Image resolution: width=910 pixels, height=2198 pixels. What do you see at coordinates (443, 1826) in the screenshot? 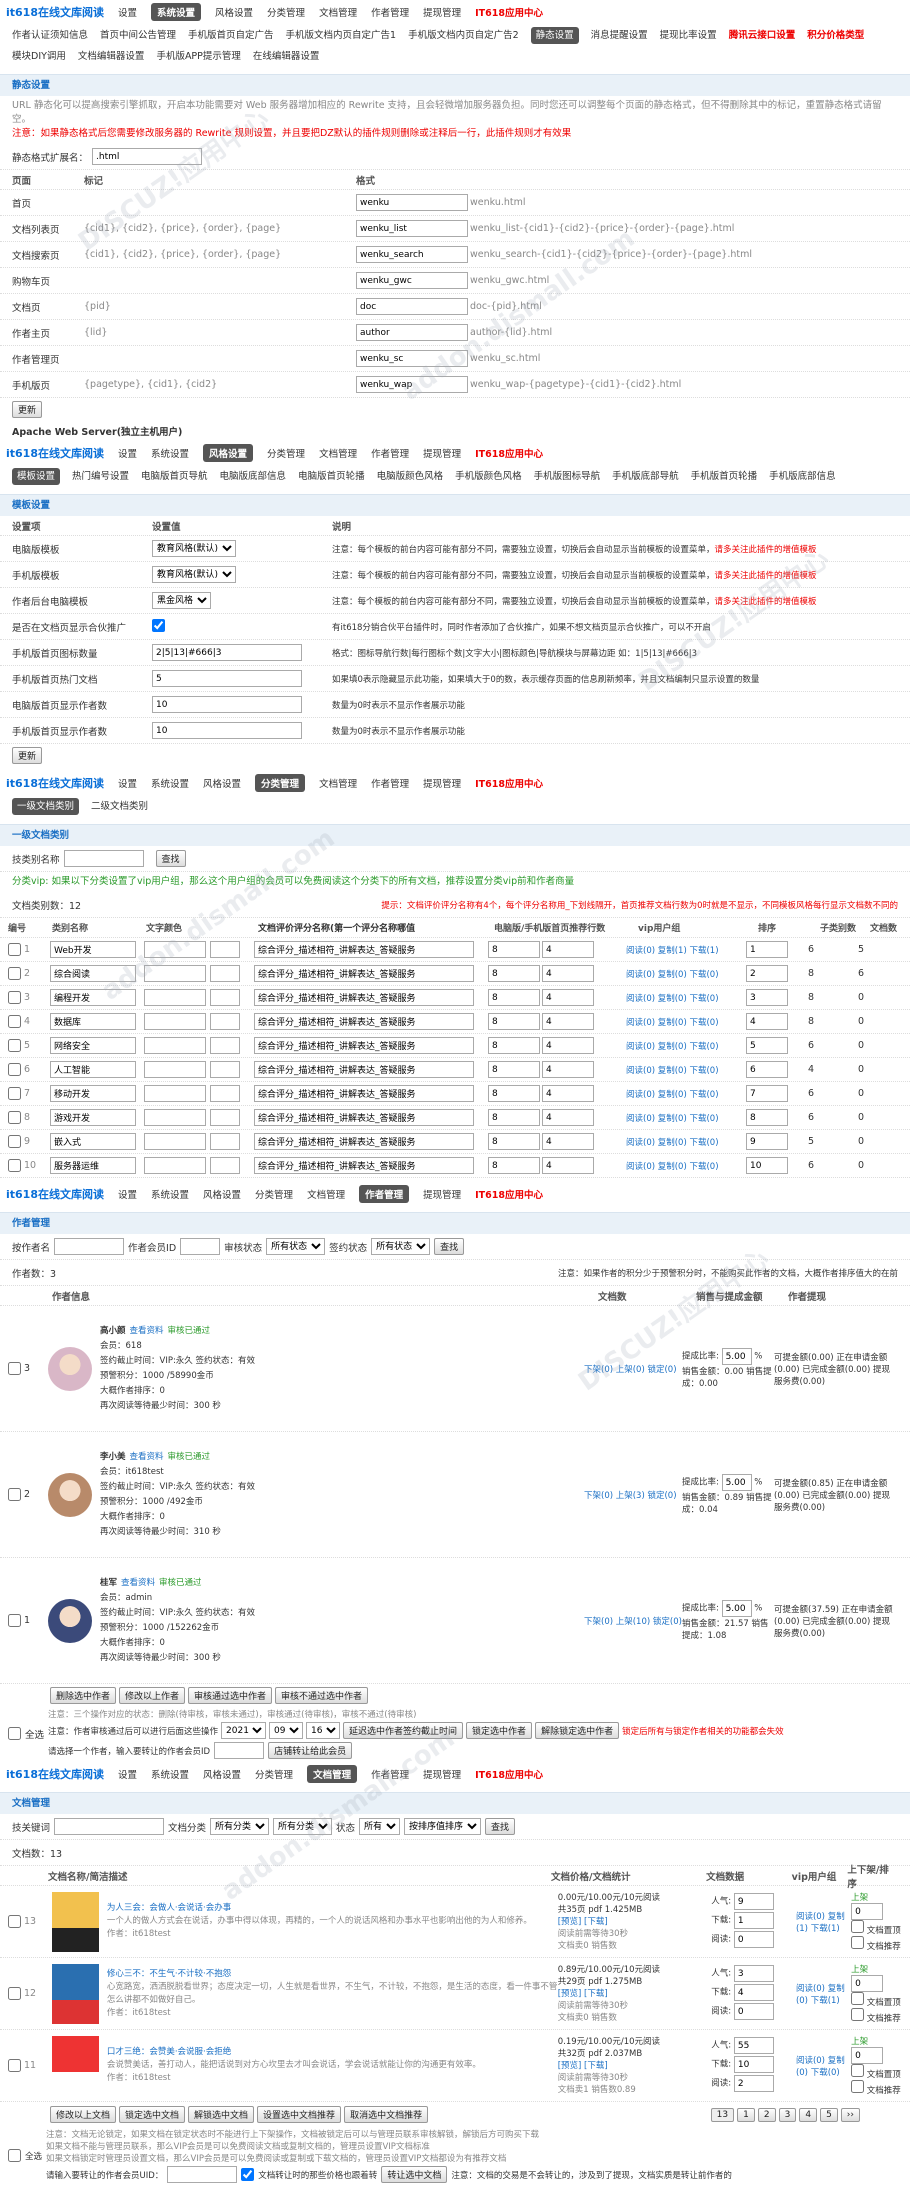
I see `sort-select: 按排序值排序` at bounding box center [443, 1826].